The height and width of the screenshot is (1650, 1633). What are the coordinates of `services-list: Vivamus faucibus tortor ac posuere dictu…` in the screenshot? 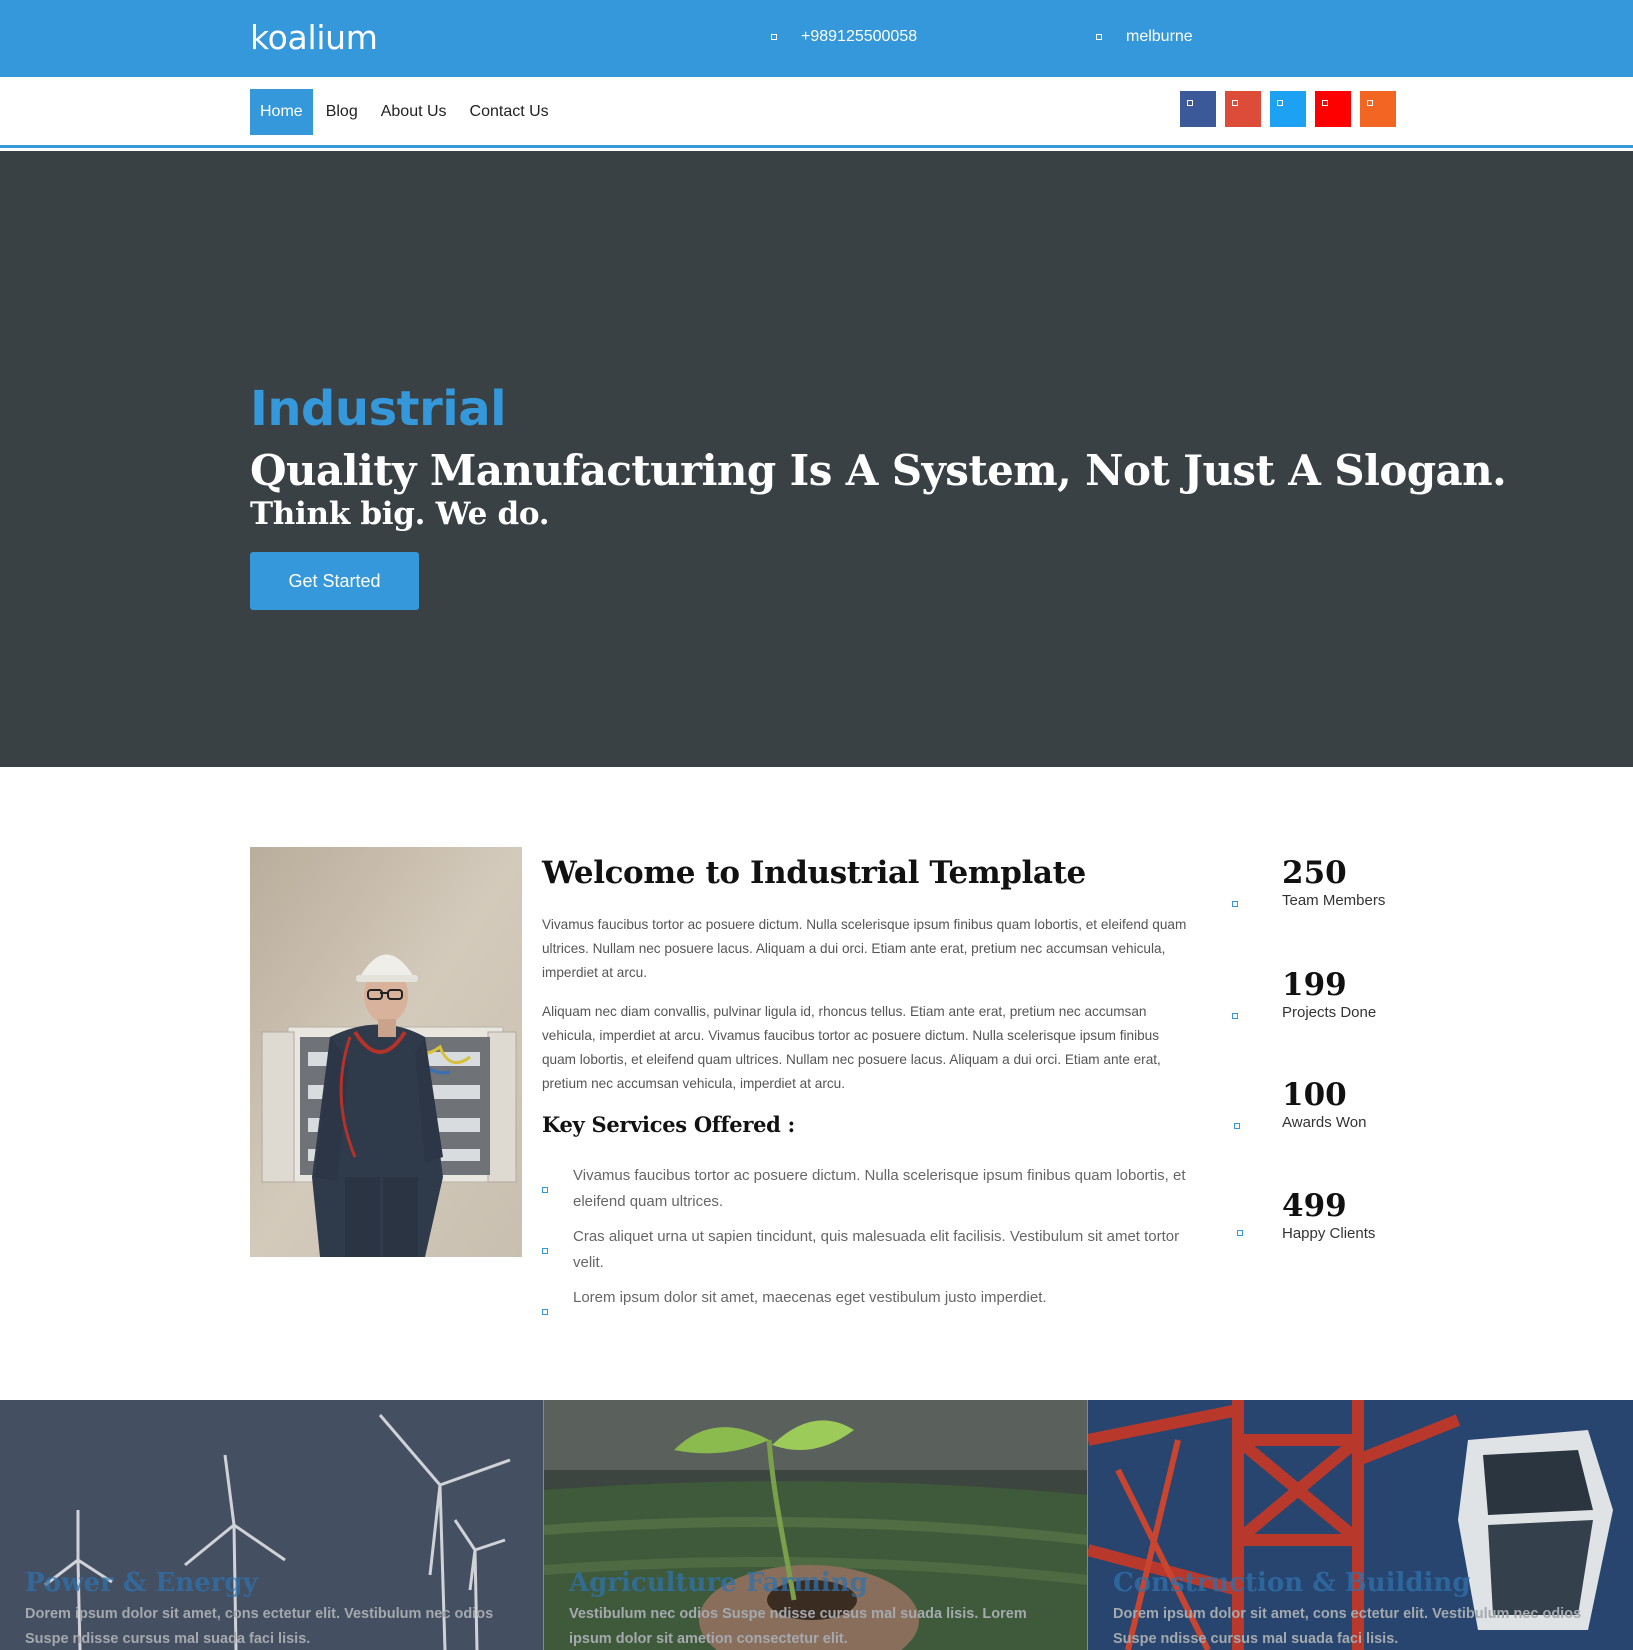 It's located at (872, 1241).